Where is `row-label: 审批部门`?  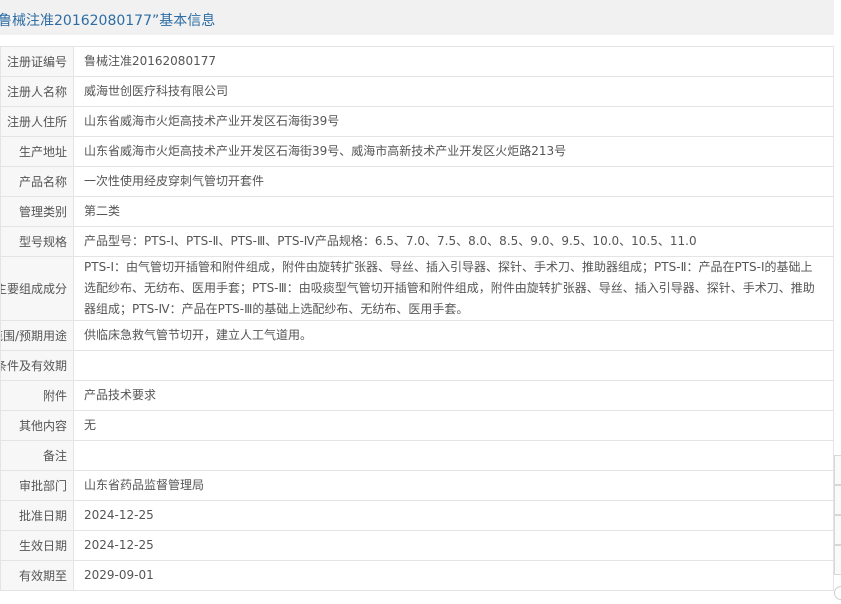 row-label: 审批部门 is located at coordinates (37, 485).